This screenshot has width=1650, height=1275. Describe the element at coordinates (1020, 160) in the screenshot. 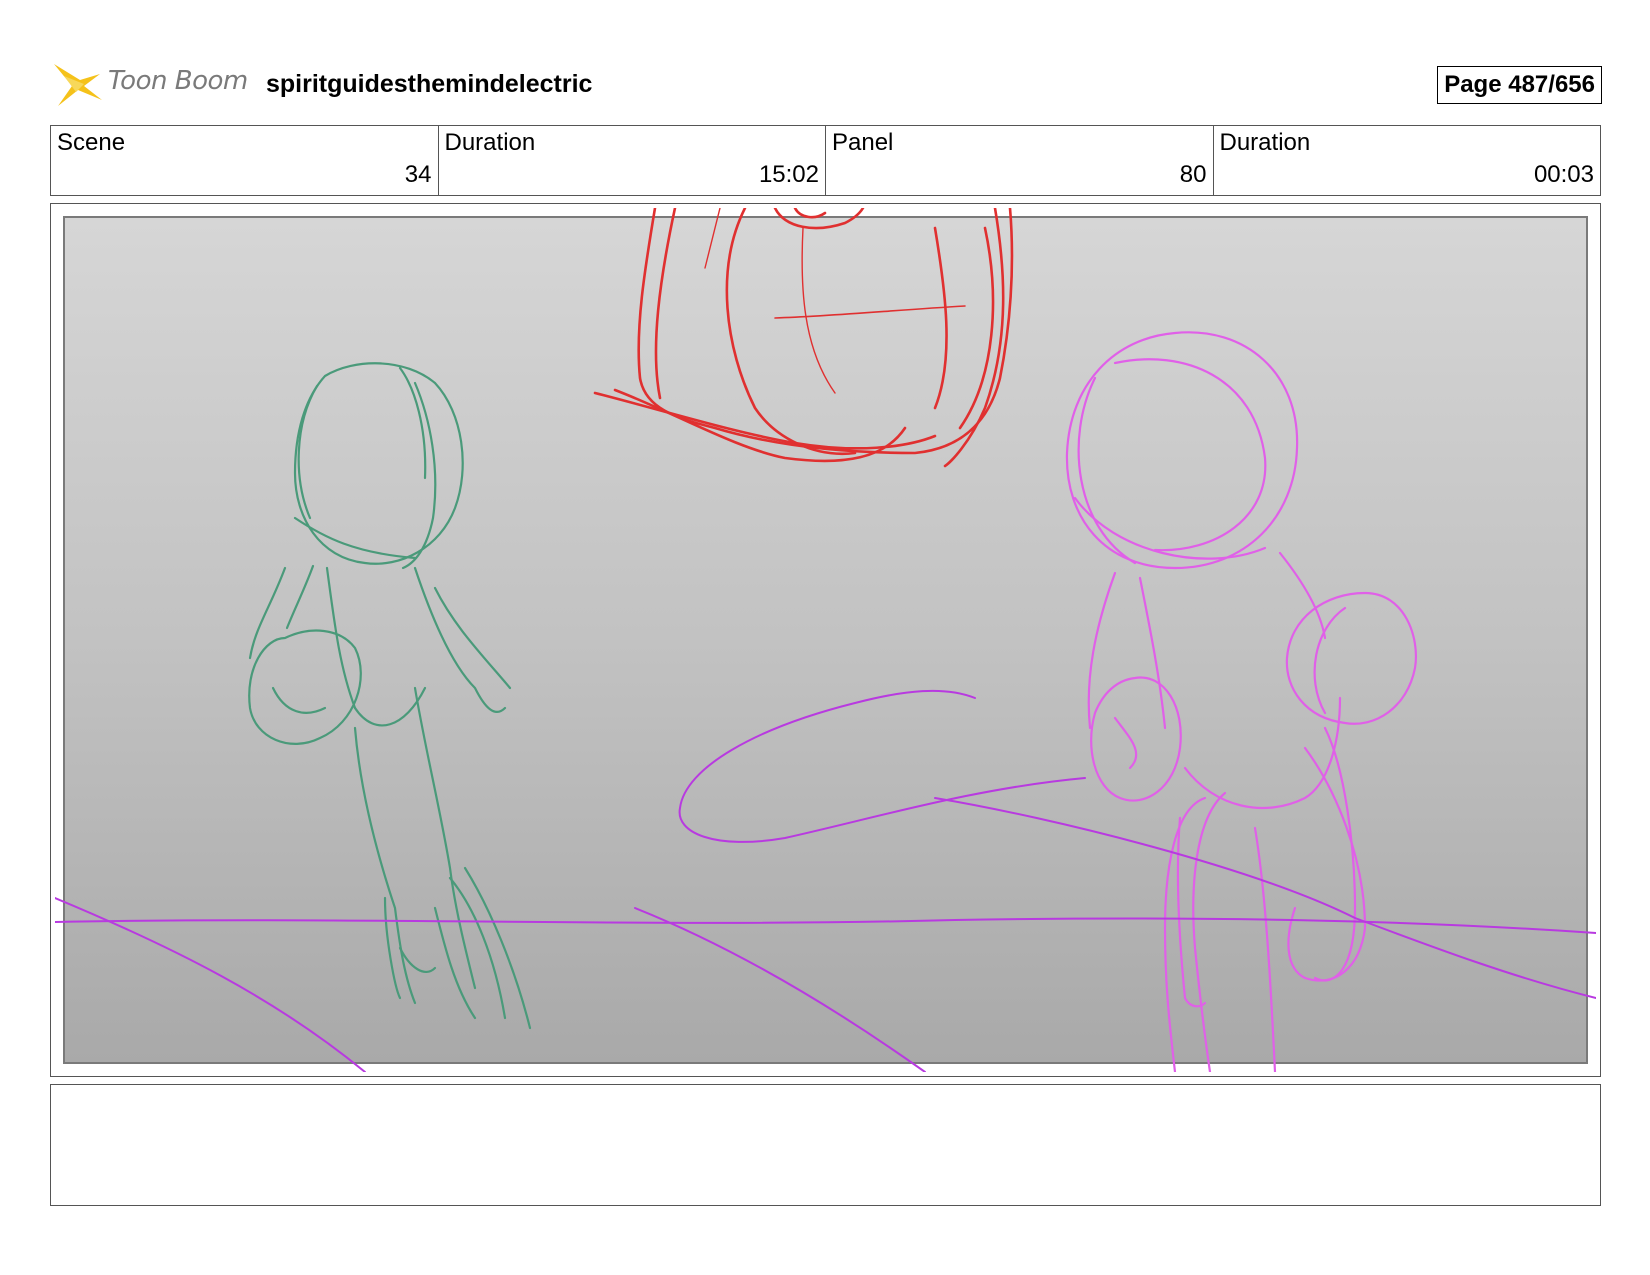

I see `panel-cell: Panel 80` at that location.